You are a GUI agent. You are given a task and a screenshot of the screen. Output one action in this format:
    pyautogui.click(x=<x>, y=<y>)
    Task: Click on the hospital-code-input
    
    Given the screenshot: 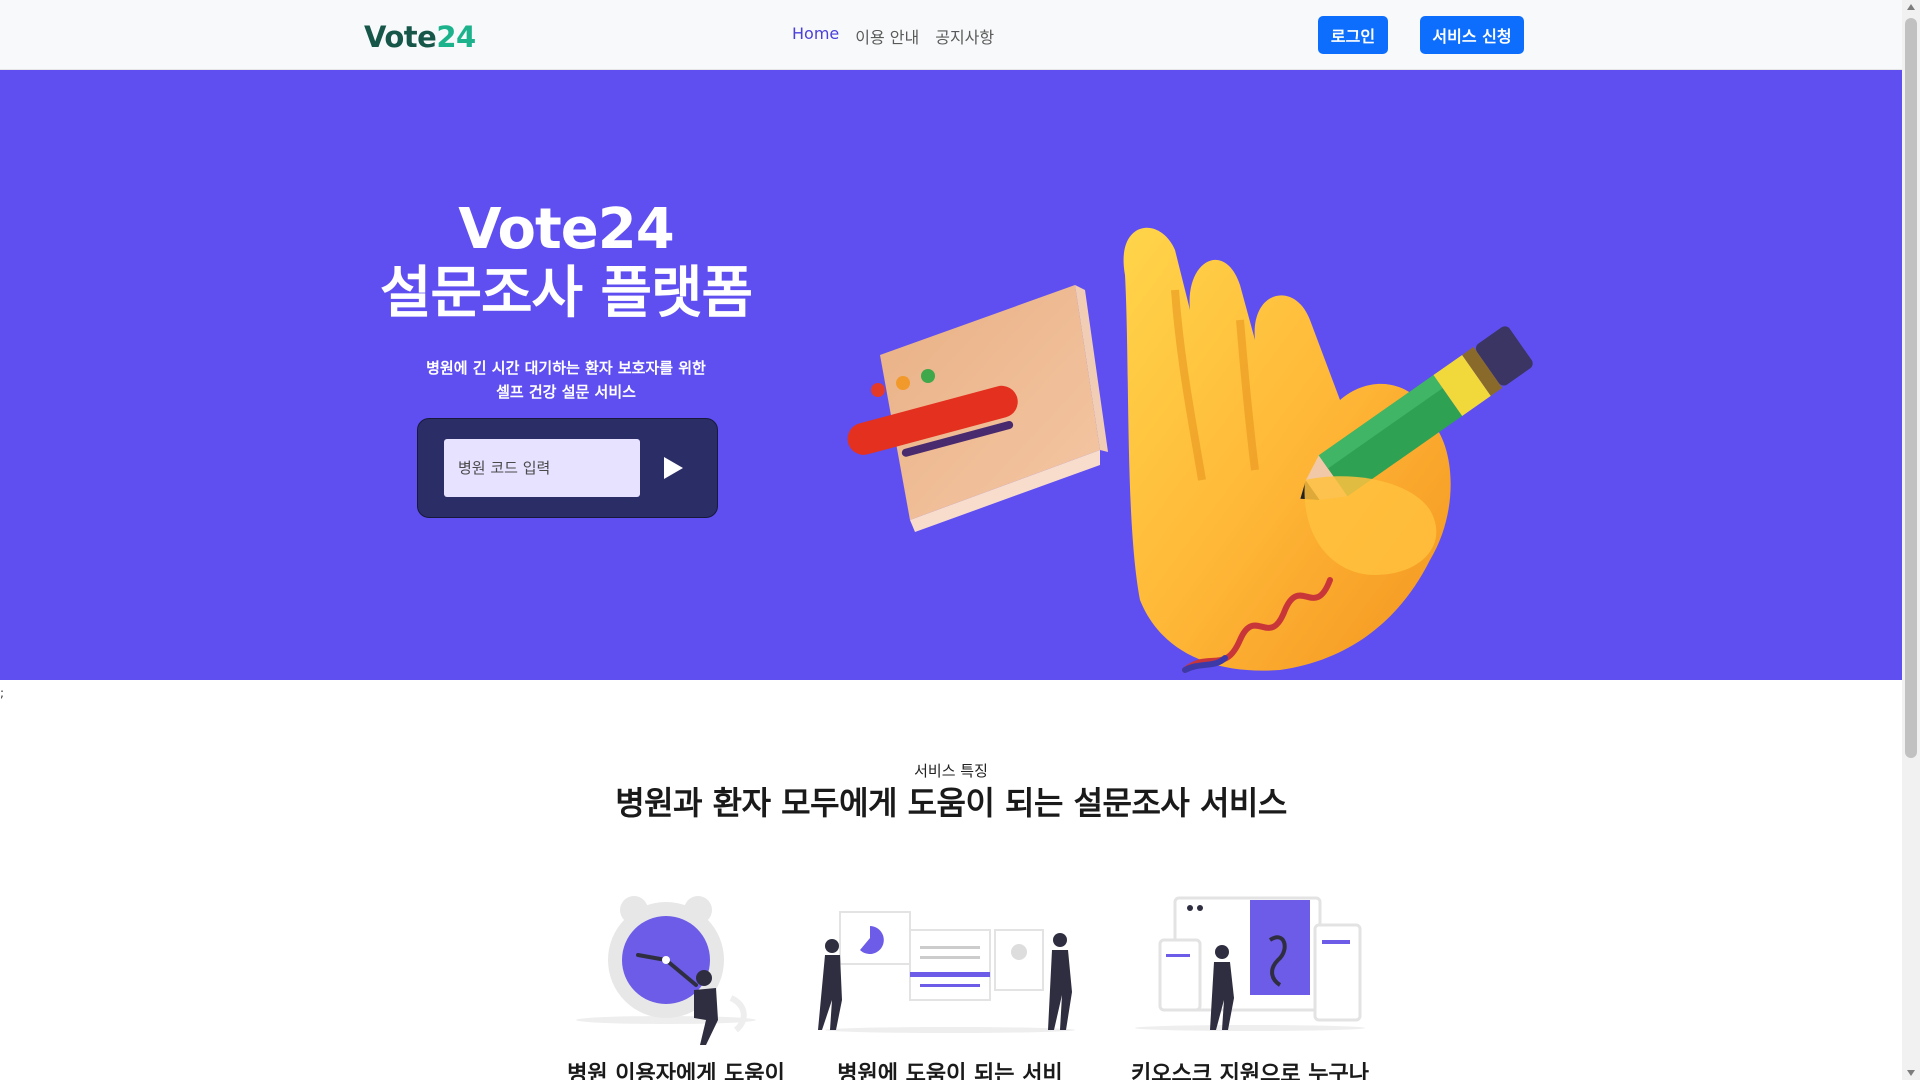 What is the action you would take?
    pyautogui.click(x=542, y=468)
    